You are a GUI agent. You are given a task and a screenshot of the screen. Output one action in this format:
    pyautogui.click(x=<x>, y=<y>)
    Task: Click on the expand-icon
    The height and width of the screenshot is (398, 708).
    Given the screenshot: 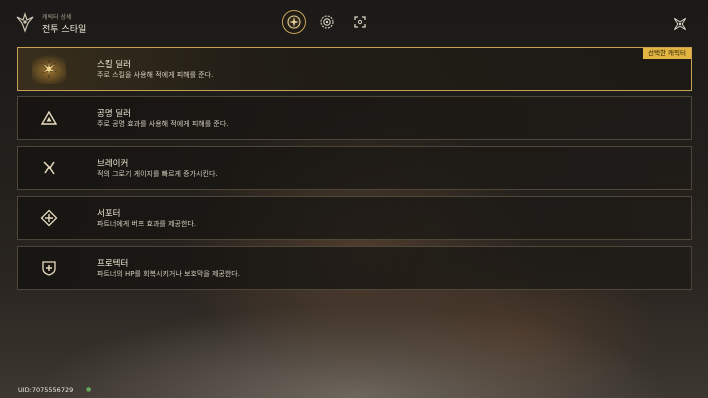 What is the action you would take?
    pyautogui.click(x=360, y=22)
    